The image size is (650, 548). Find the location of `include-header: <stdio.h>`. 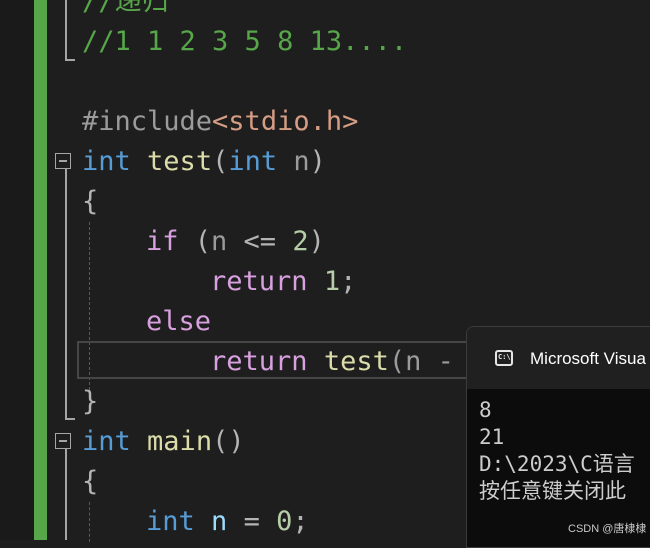

include-header: <stdio.h> is located at coordinates (285, 121).